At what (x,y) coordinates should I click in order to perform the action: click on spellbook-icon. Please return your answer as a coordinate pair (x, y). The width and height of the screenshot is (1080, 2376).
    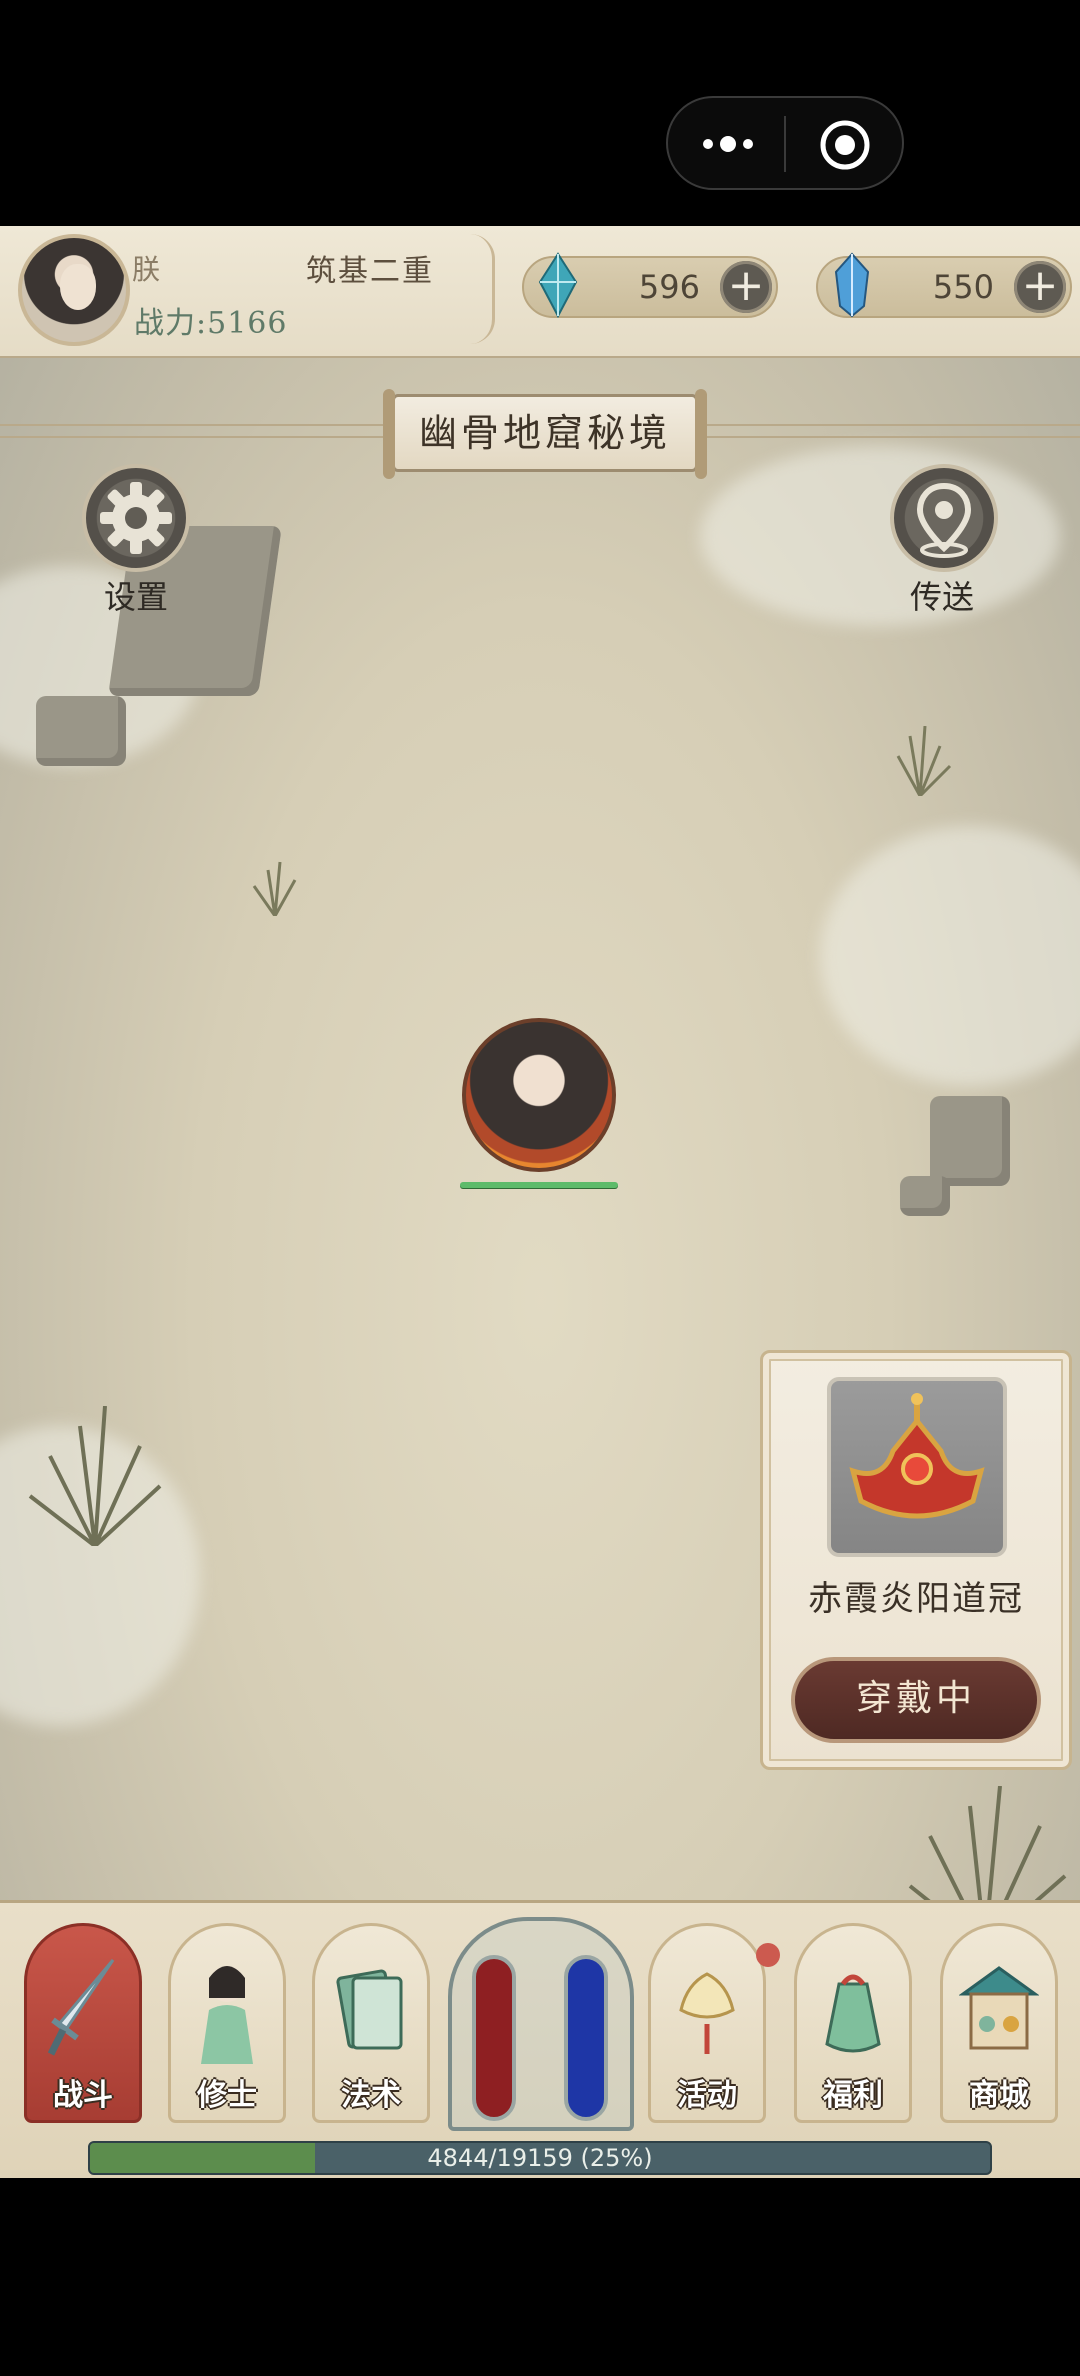
    Looking at the image, I should click on (369, 2009).